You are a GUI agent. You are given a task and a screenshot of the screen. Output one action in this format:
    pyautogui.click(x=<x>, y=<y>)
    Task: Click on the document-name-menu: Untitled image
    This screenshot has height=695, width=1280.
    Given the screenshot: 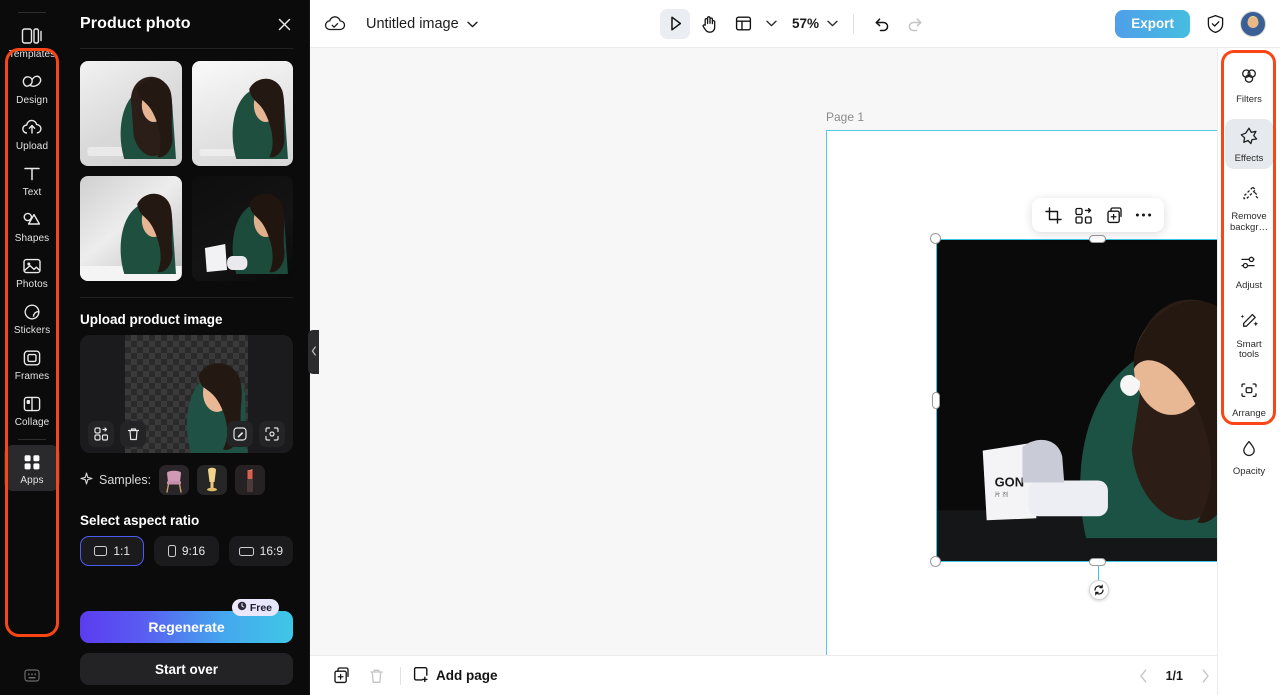 What is the action you would take?
    pyautogui.click(x=422, y=24)
    